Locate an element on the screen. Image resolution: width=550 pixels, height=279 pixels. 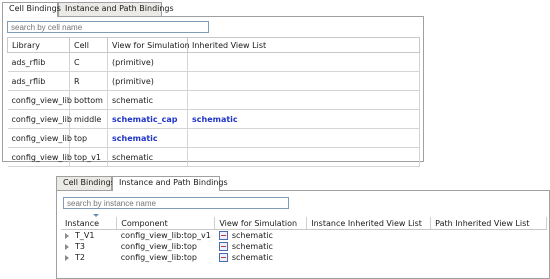
table-row: config_view_lib bottom schematic is located at coordinates (213, 100).